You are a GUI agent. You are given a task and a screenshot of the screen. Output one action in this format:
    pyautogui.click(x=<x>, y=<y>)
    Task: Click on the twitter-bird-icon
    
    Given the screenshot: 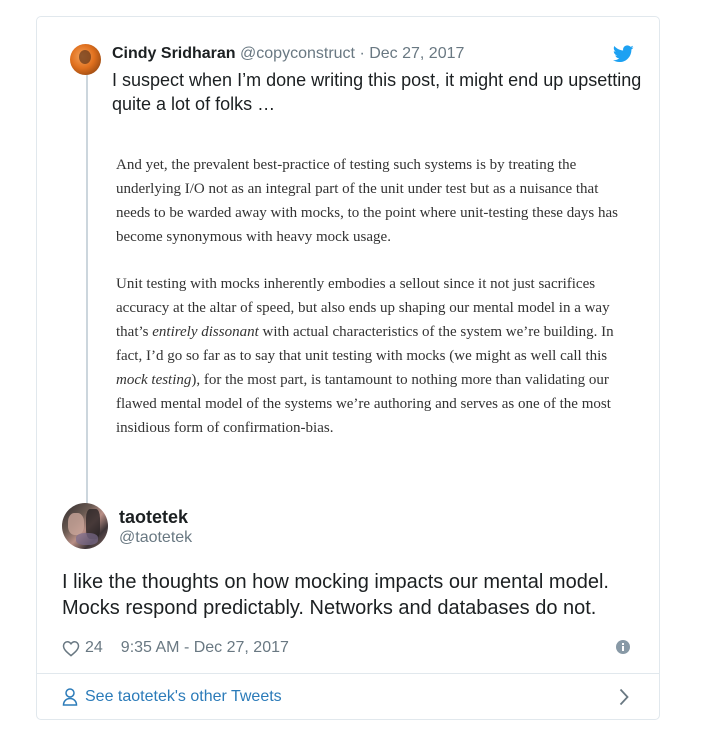 What is the action you would take?
    pyautogui.click(x=623, y=54)
    